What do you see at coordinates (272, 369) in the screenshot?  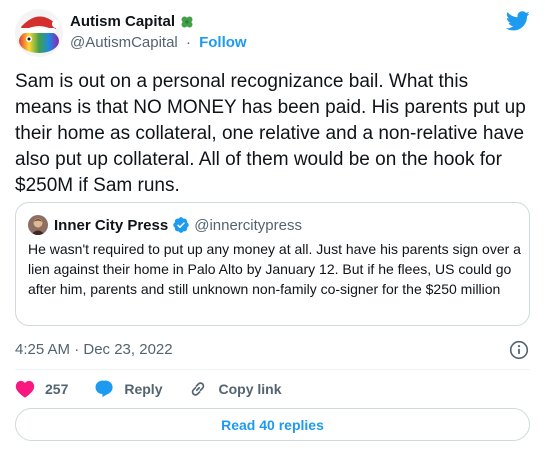 I see `divider` at bounding box center [272, 369].